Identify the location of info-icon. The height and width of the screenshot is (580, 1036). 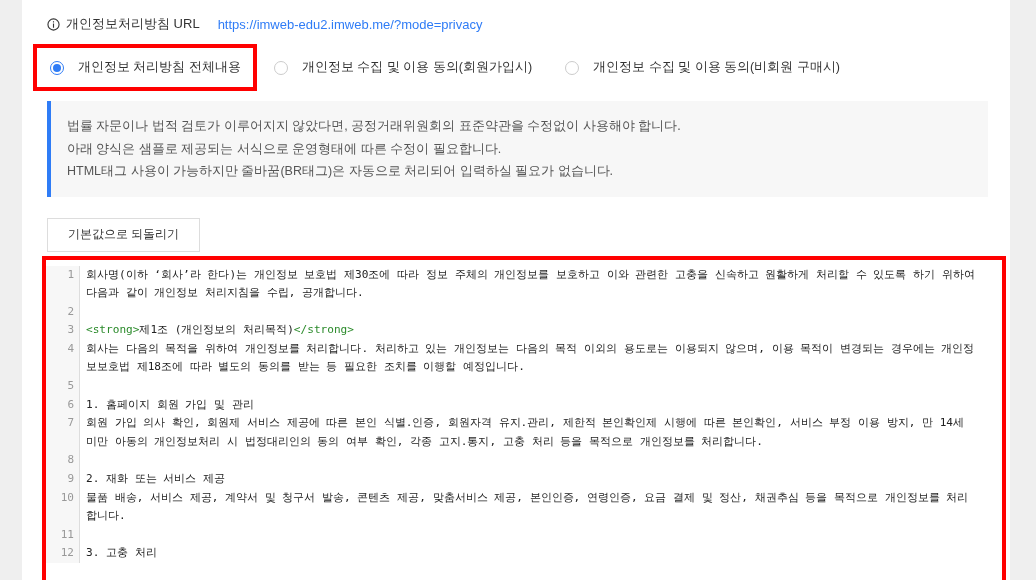
(53, 24).